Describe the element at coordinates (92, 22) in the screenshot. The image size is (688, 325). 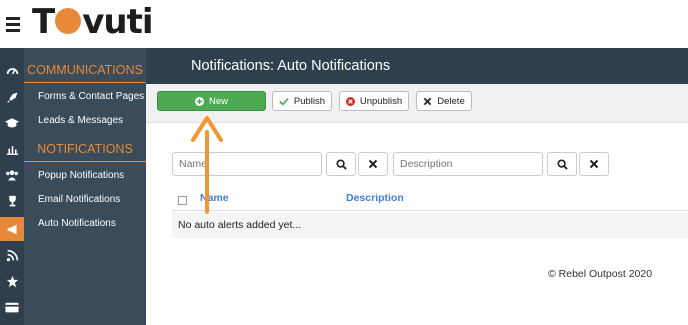
I see `tovuti-logo: Tvuti` at that location.